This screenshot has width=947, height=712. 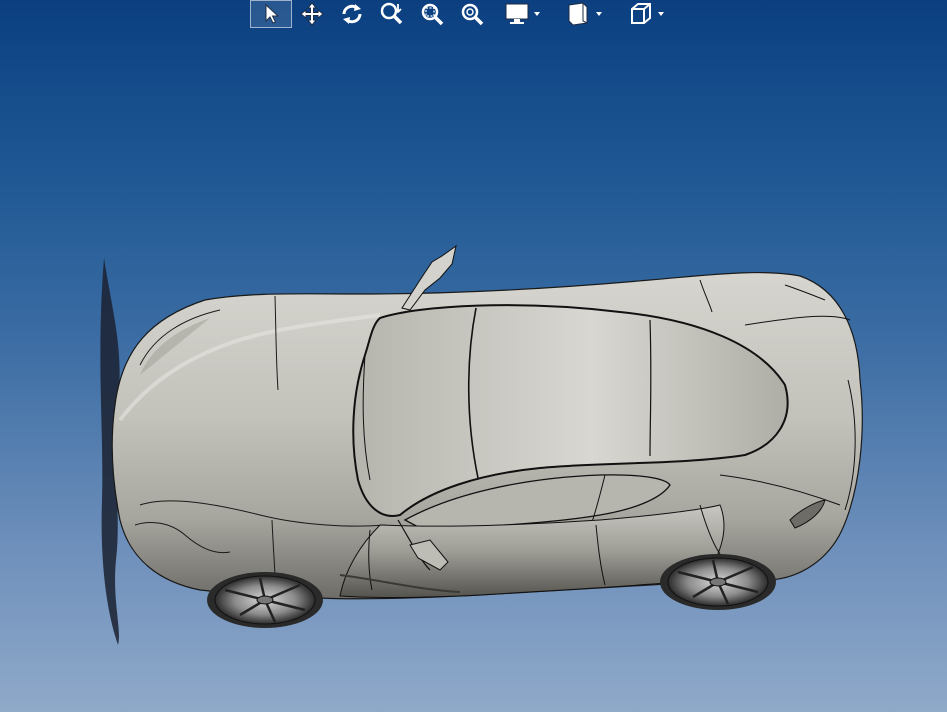 I want to click on pan-move-icon, so click(x=312, y=14).